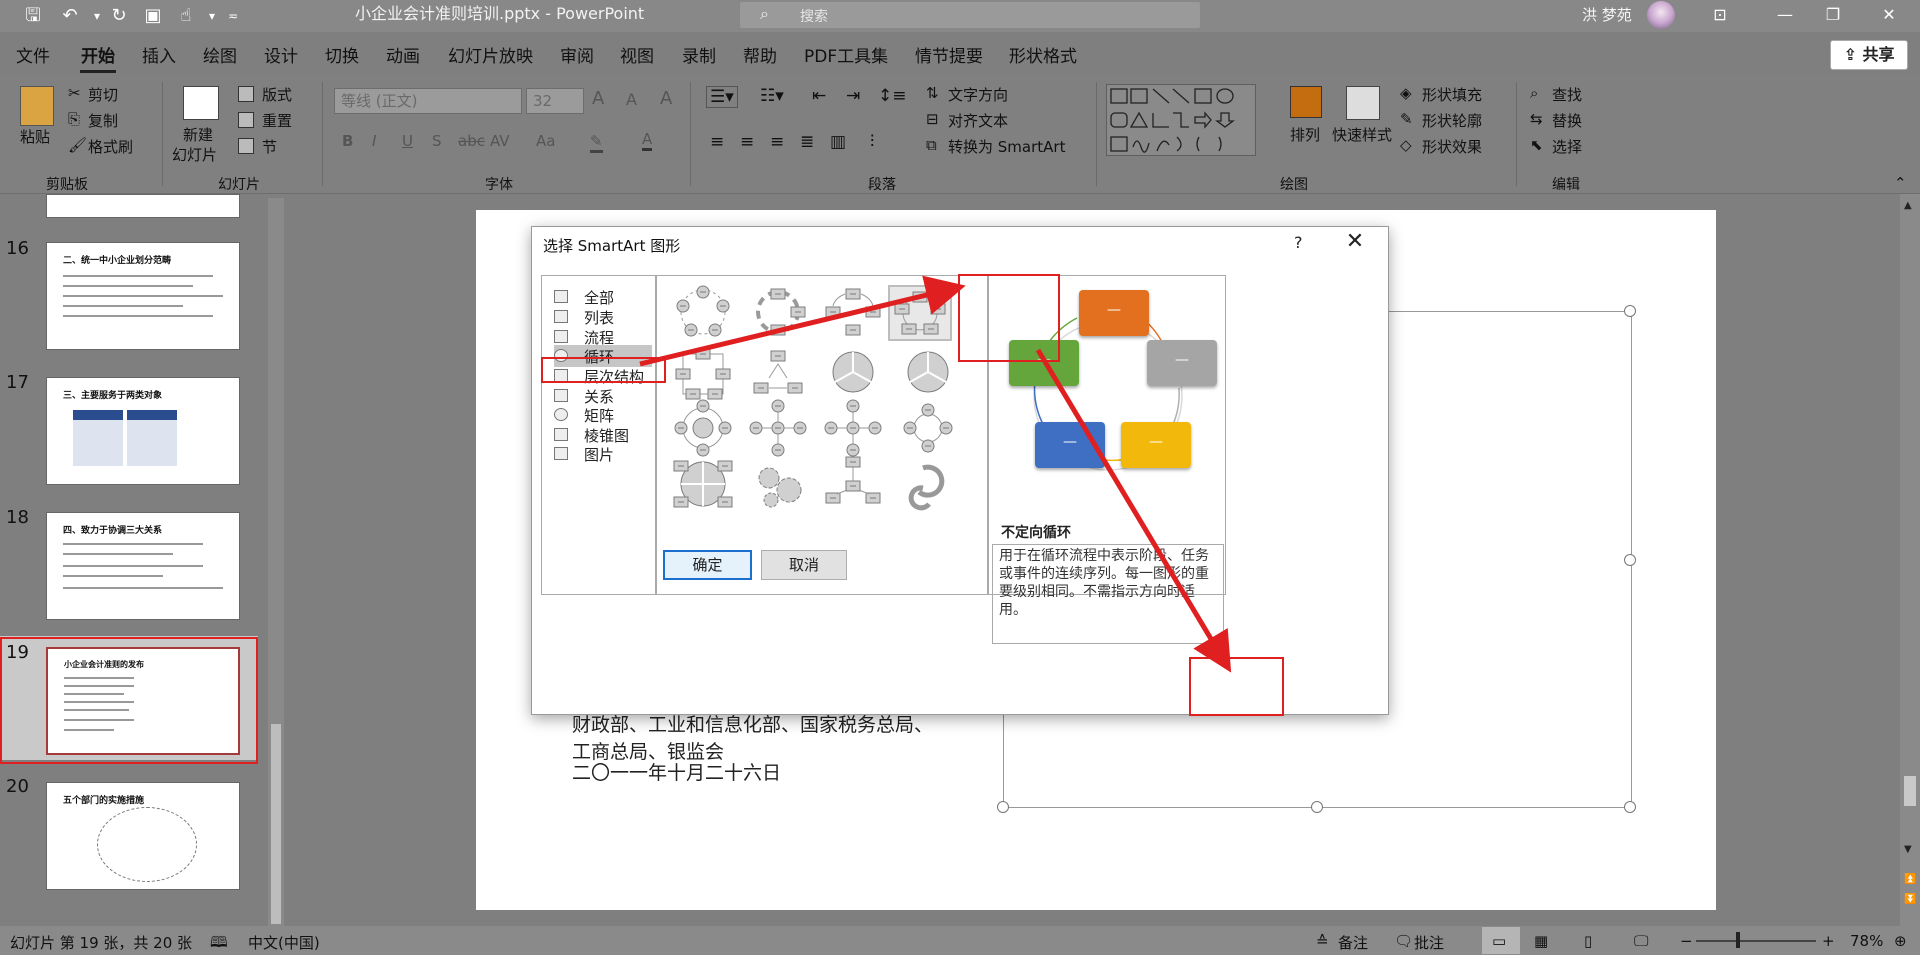  What do you see at coordinates (342, 54) in the screenshot?
I see `tab-transitions: 切换` at bounding box center [342, 54].